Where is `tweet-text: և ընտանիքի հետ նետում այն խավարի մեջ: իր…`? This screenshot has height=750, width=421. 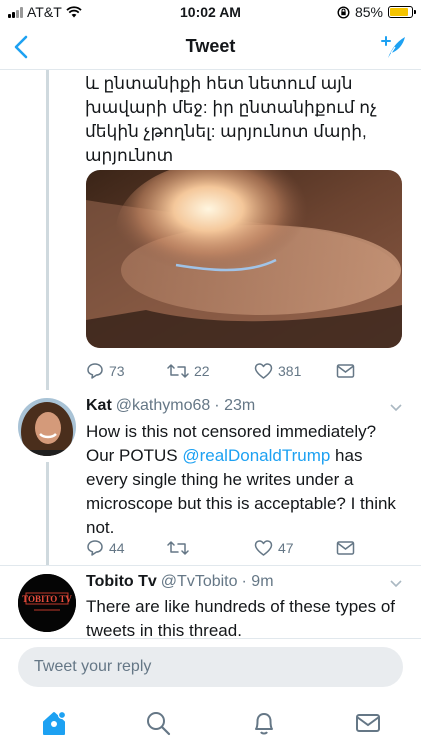
tweet-text: և ընտանիքի հետ նետում այն խավարի մեջ: իր… is located at coordinates (231, 119).